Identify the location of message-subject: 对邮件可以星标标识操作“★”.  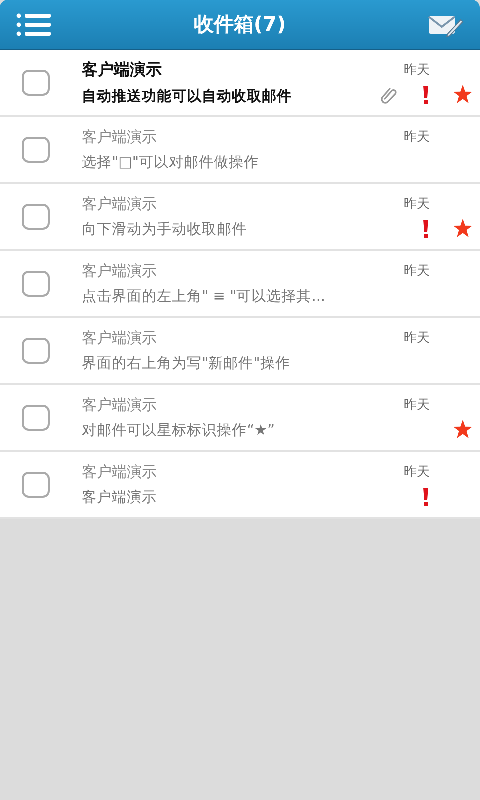
(179, 431).